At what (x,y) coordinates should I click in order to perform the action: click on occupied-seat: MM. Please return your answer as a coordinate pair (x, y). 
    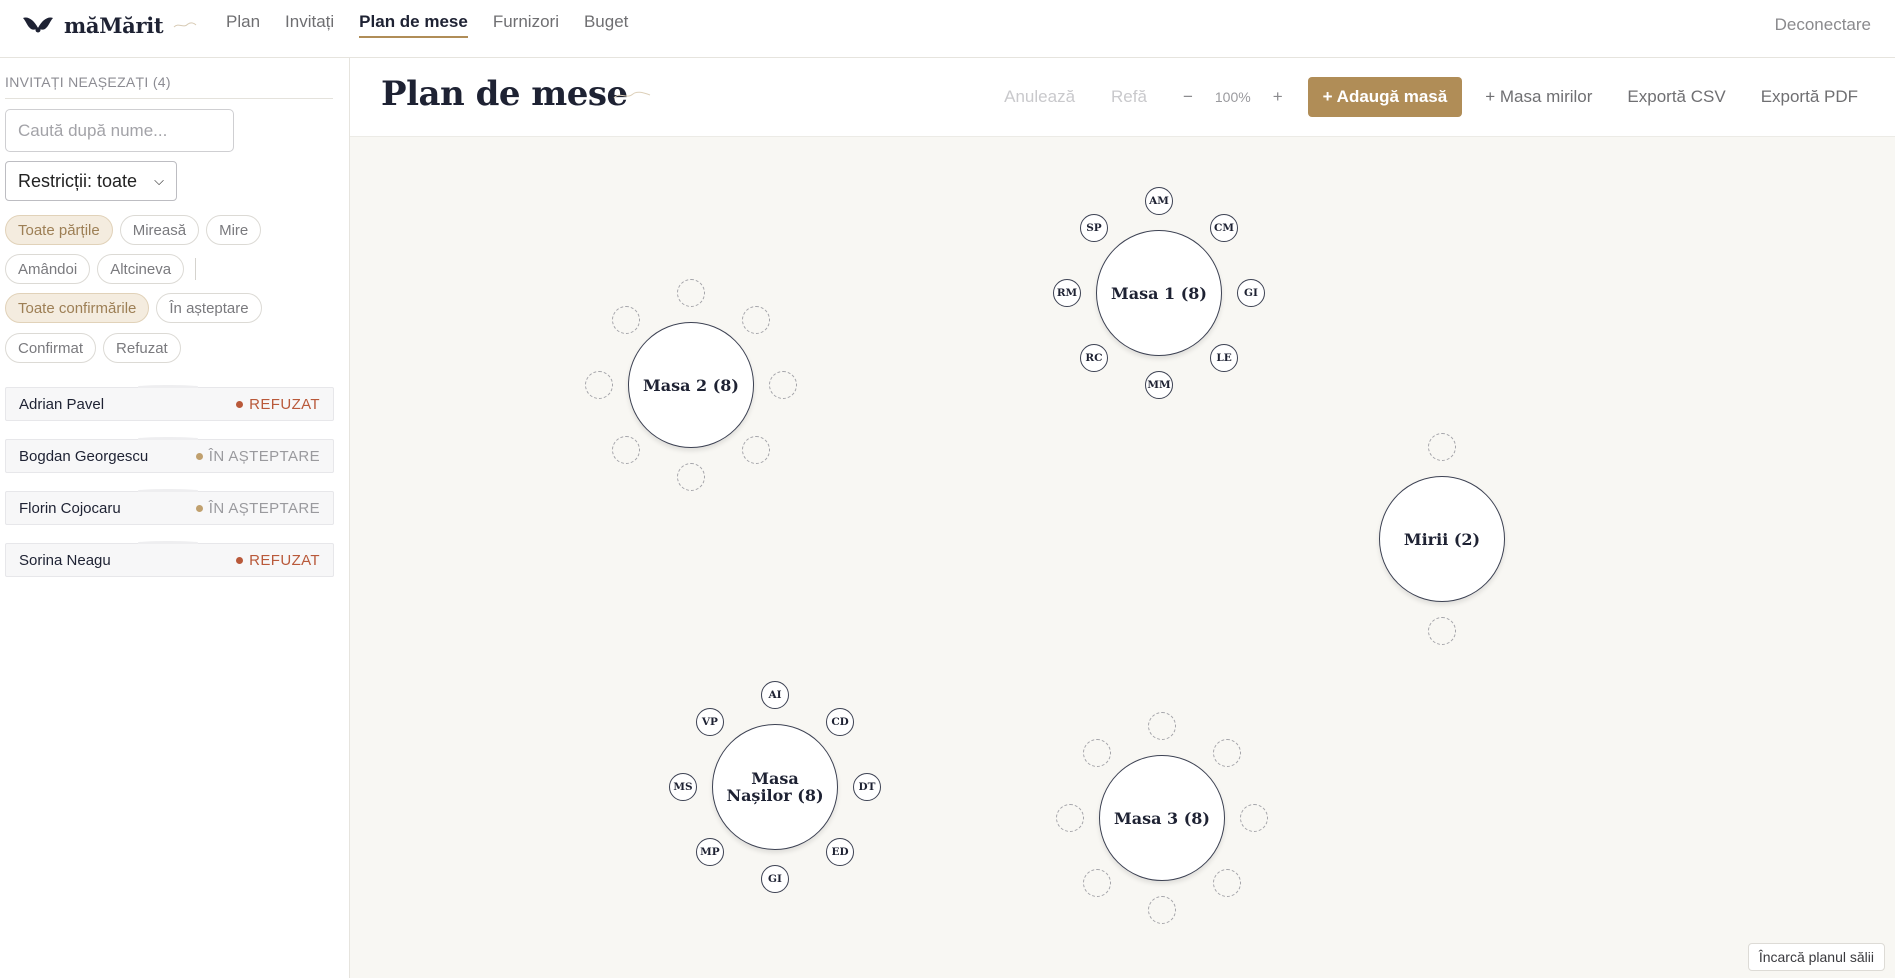
    Looking at the image, I should click on (1159, 385).